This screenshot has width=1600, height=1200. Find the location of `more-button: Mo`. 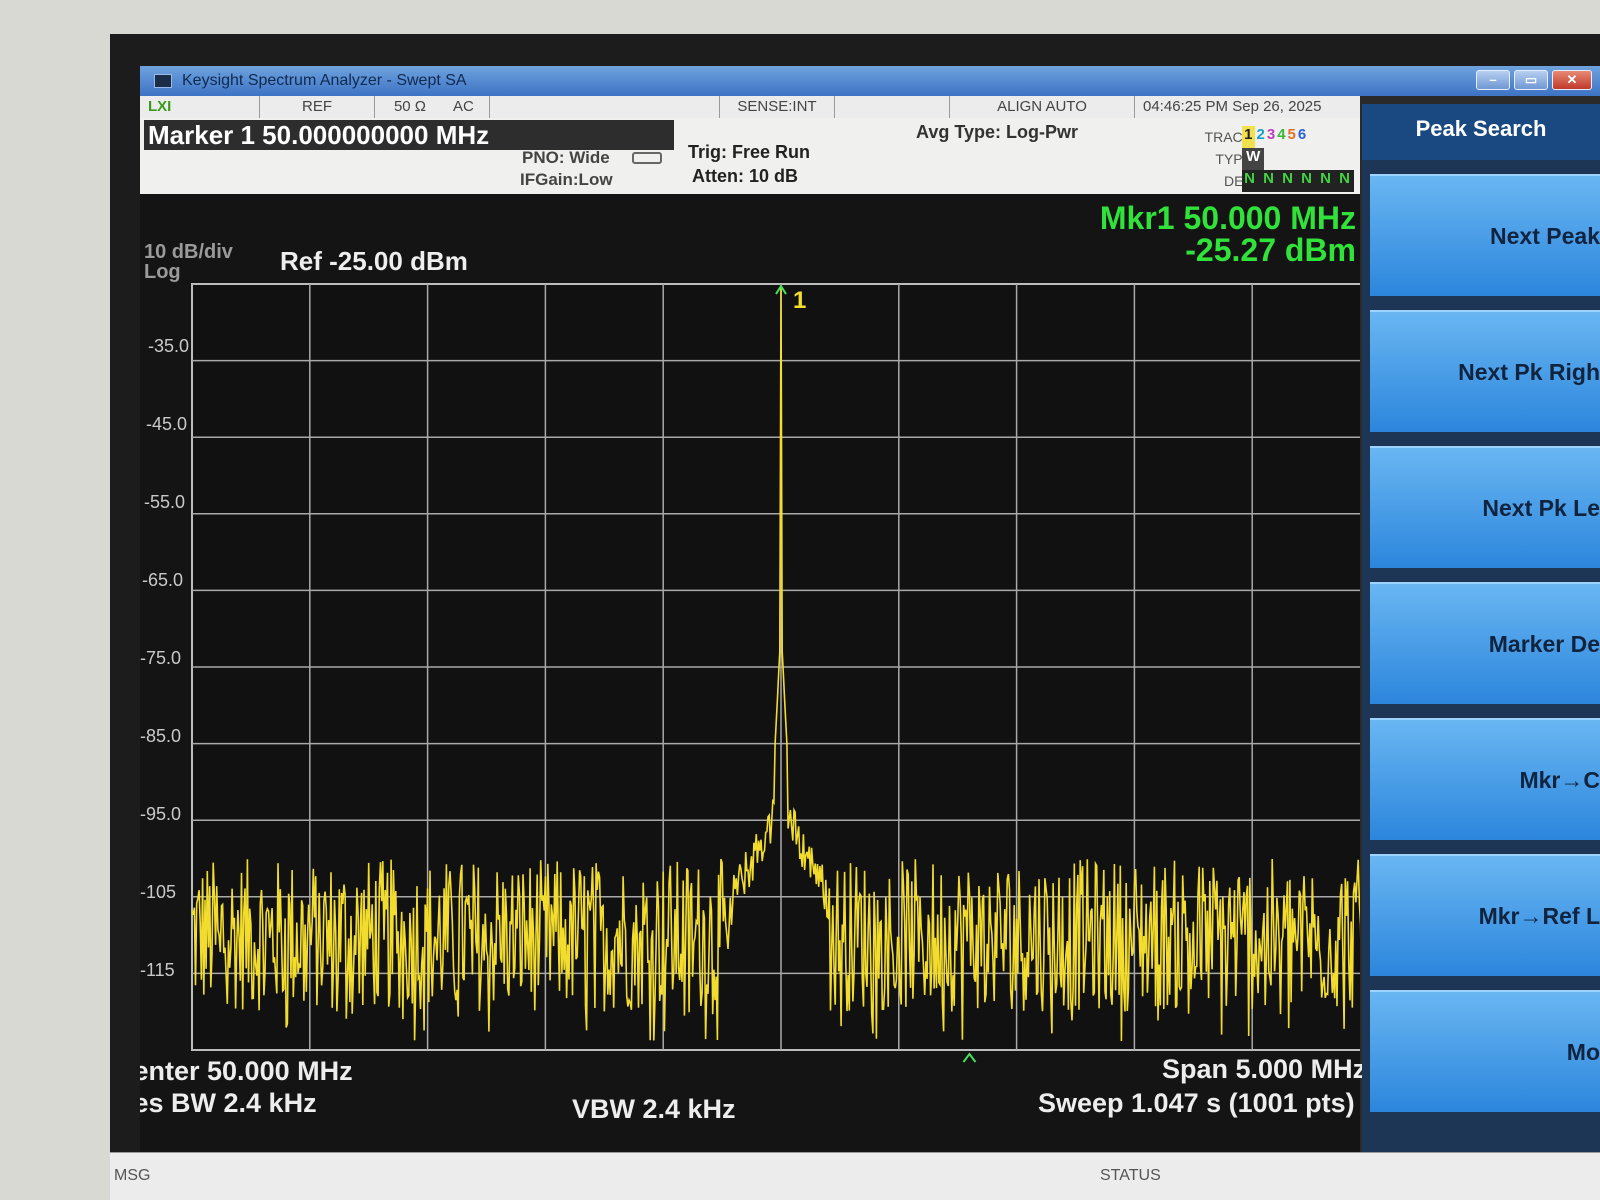

more-button: Mo is located at coordinates (1485, 1051).